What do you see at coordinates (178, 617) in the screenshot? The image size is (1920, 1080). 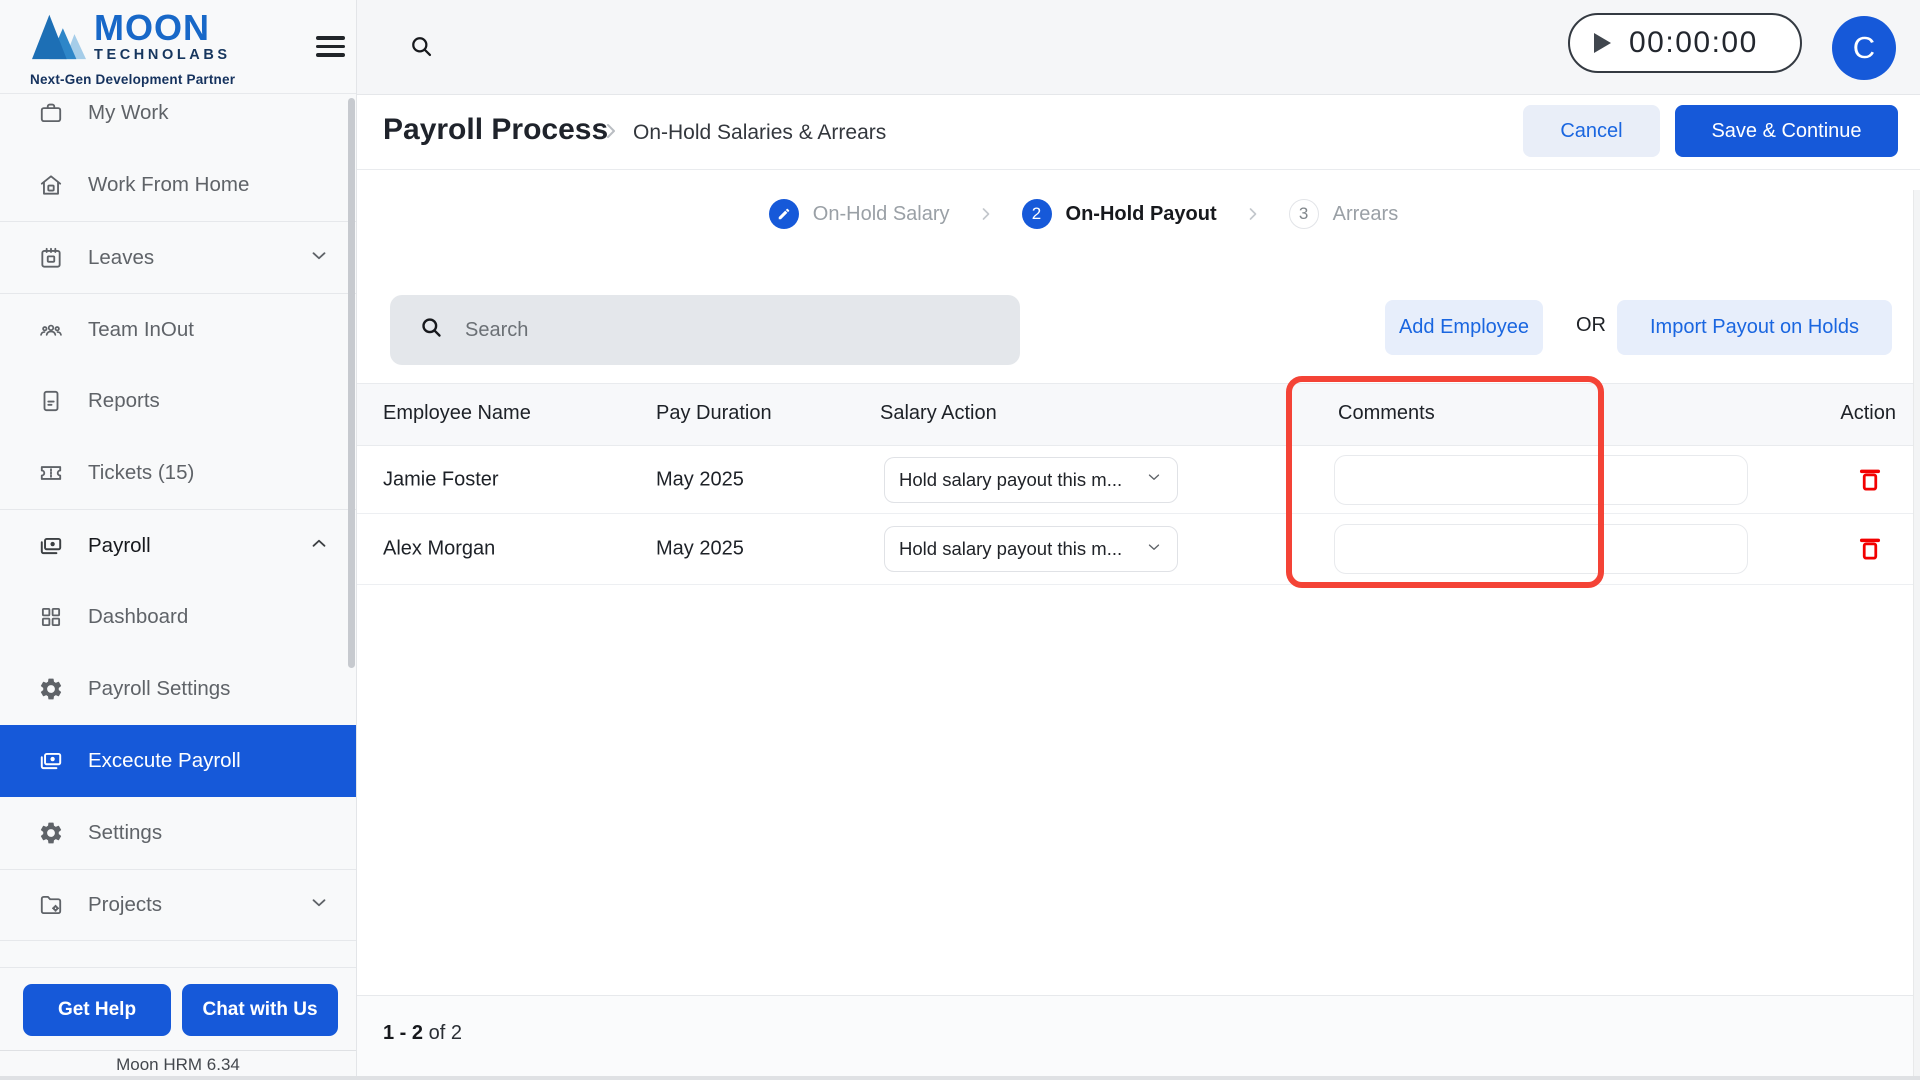 I see `sidebar-item-dashboard: Dashboard` at bounding box center [178, 617].